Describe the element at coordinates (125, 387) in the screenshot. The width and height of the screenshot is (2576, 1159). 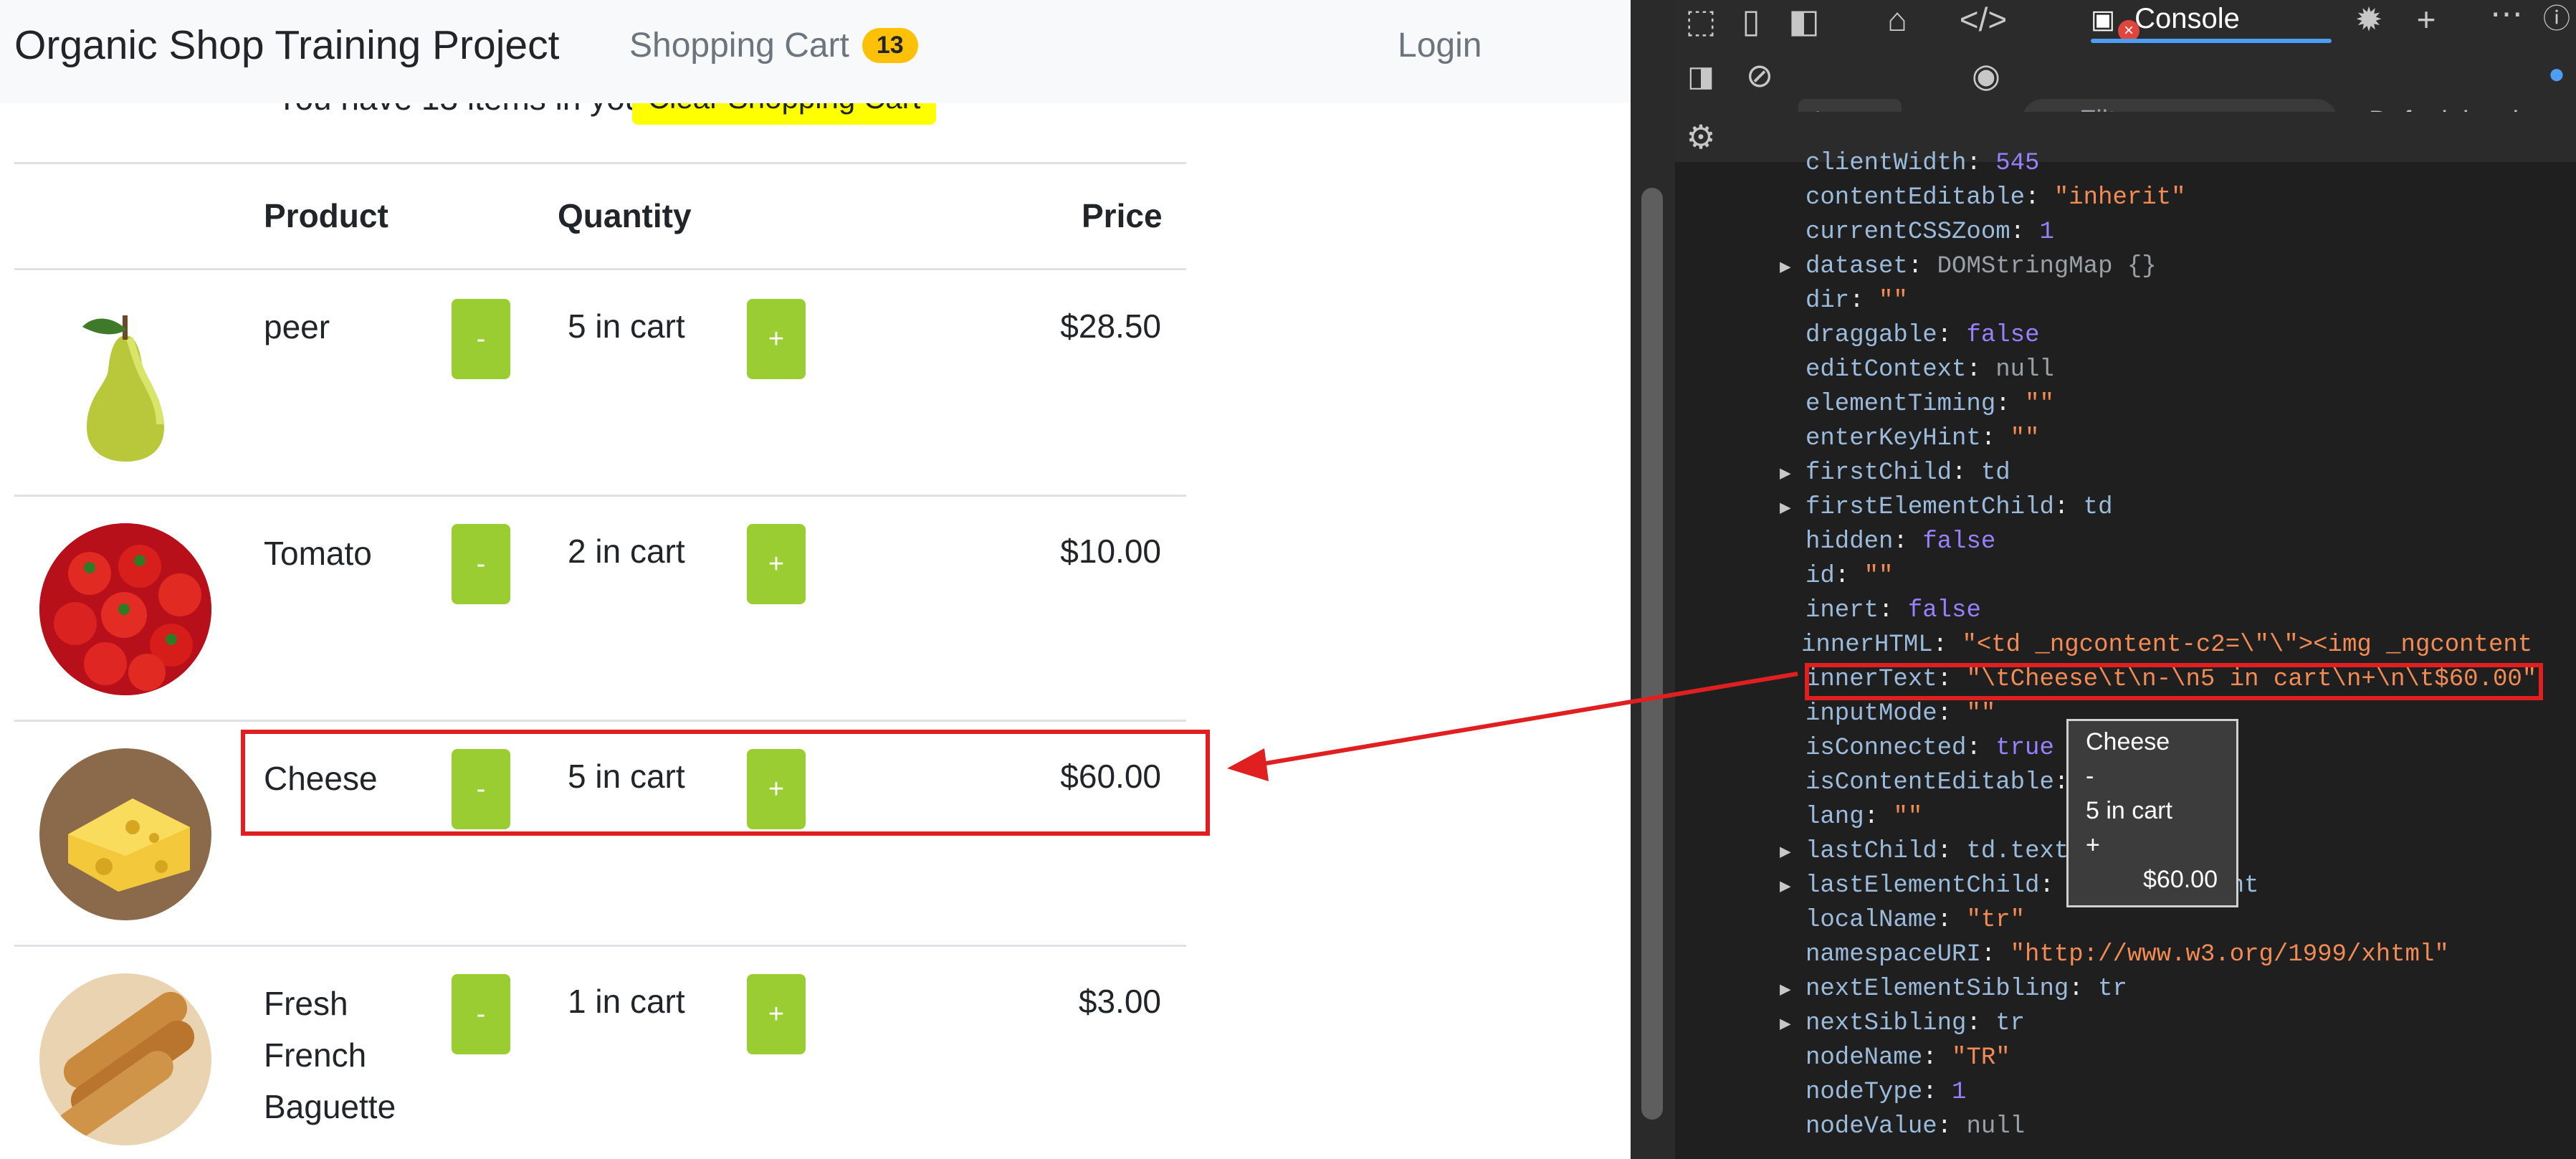
I see `product-image-pear` at that location.